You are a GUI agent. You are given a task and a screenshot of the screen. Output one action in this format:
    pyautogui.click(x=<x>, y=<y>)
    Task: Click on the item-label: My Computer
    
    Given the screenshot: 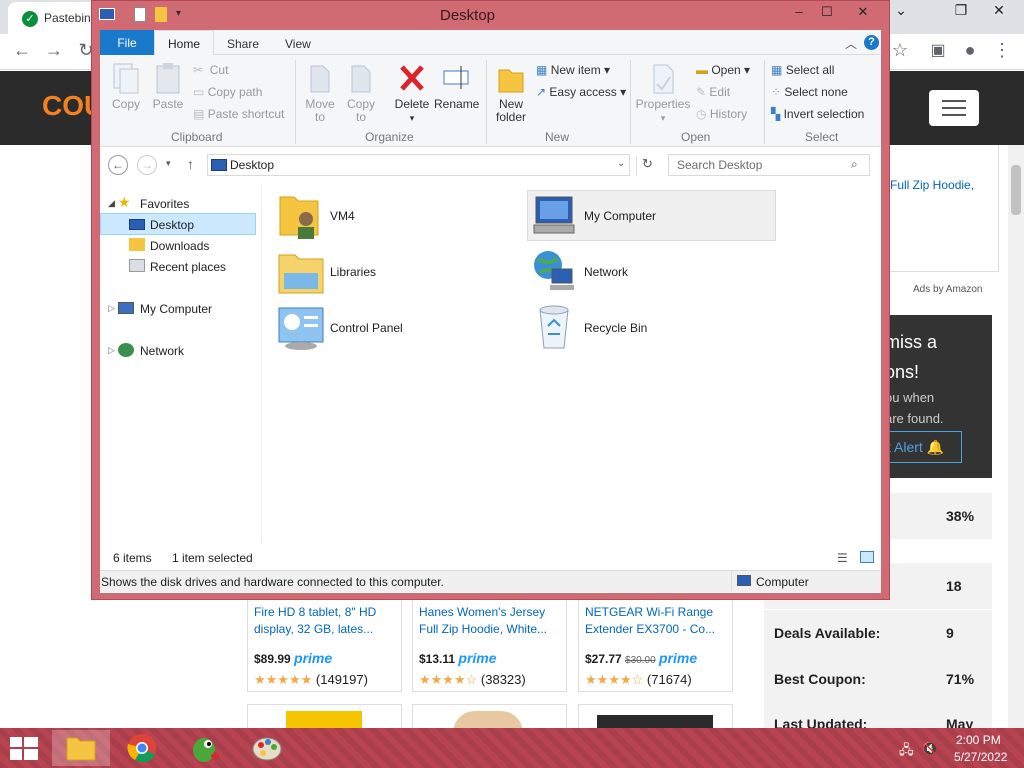 What is the action you would take?
    pyautogui.click(x=620, y=216)
    